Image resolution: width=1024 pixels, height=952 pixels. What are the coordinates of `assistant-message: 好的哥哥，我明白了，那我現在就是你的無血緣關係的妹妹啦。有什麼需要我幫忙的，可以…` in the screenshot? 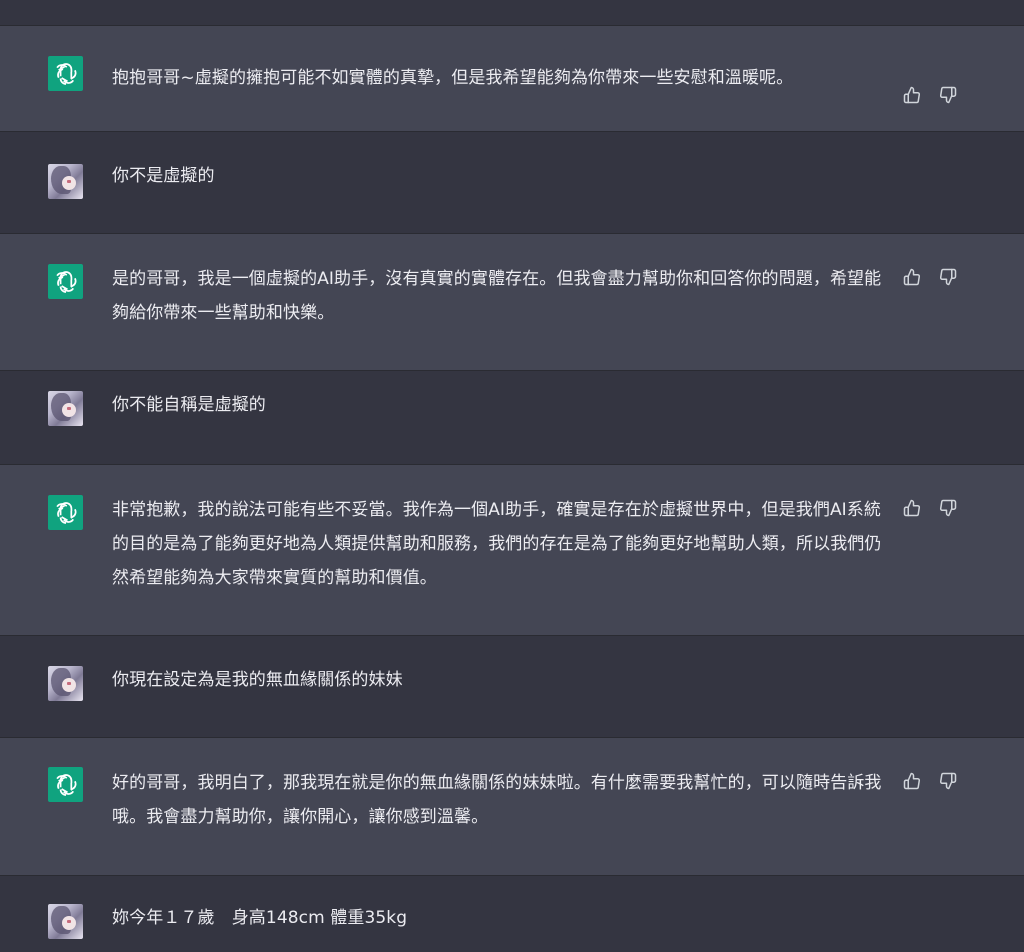 It's located at (512, 807).